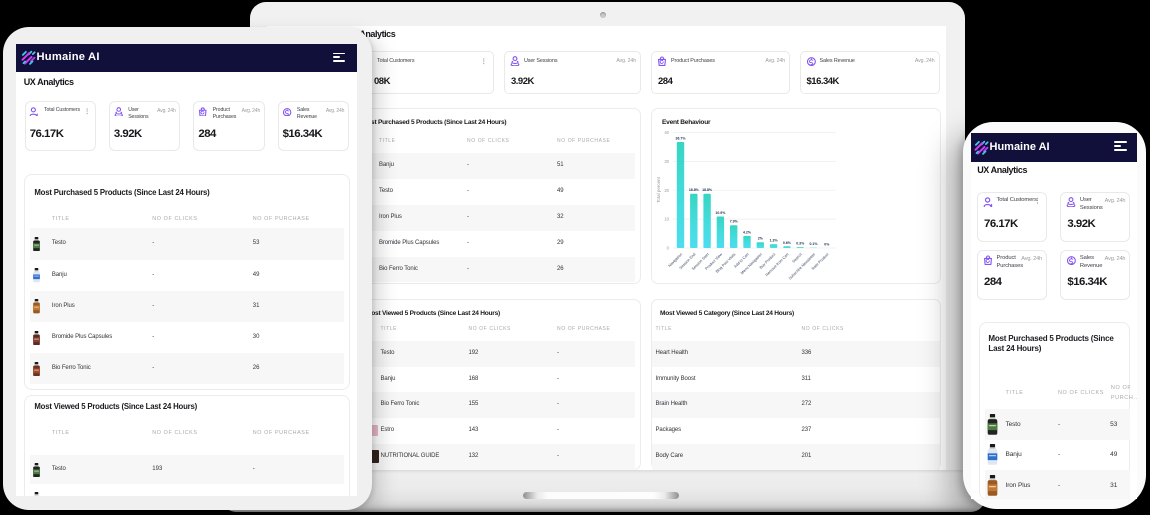  I want to click on svg-text: Total percent, so click(658, 189).